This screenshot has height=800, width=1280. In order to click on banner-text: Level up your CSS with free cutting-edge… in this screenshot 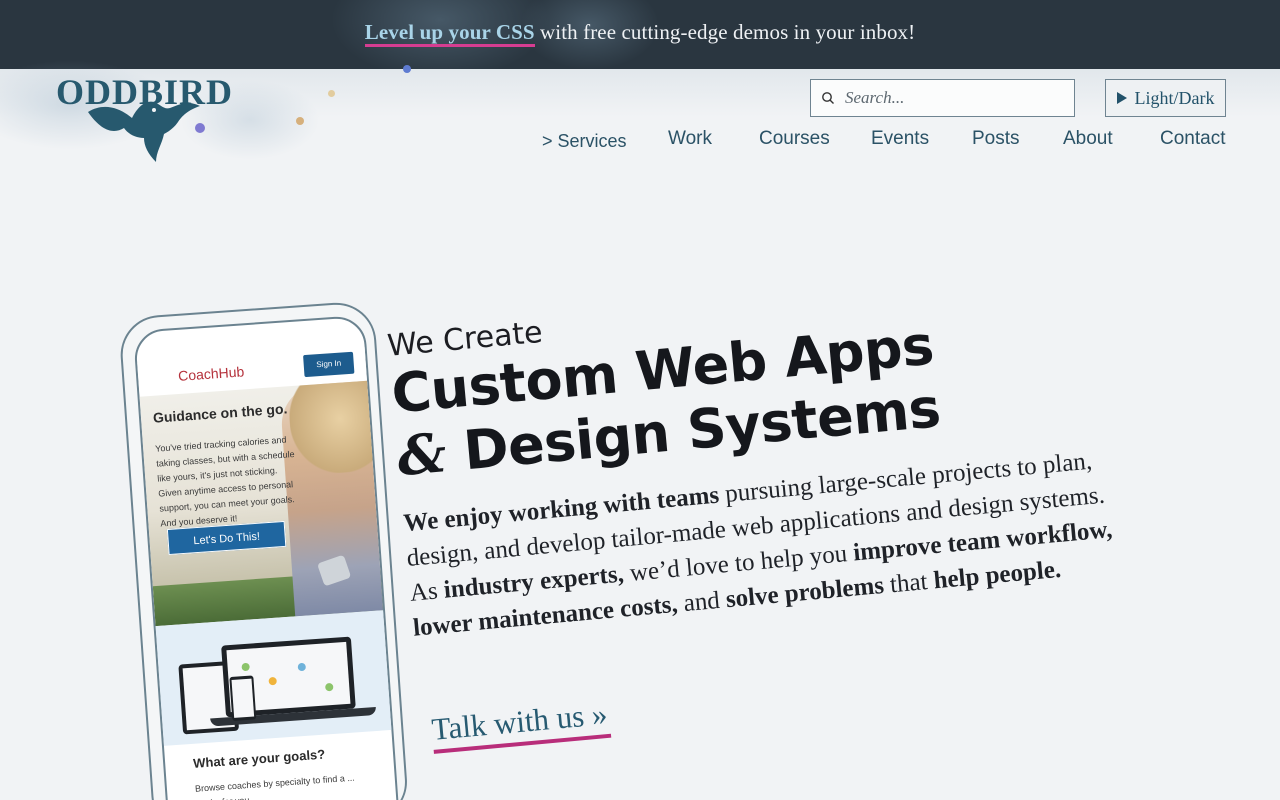, I will do `click(640, 33)`.